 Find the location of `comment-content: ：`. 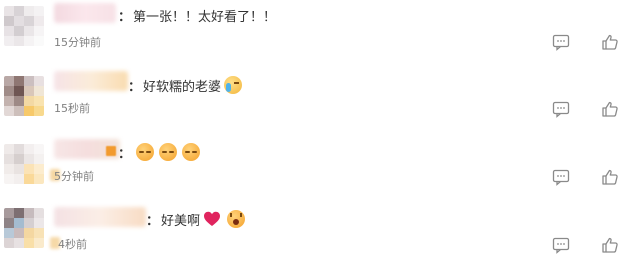

comment-content: ： is located at coordinates (159, 152).